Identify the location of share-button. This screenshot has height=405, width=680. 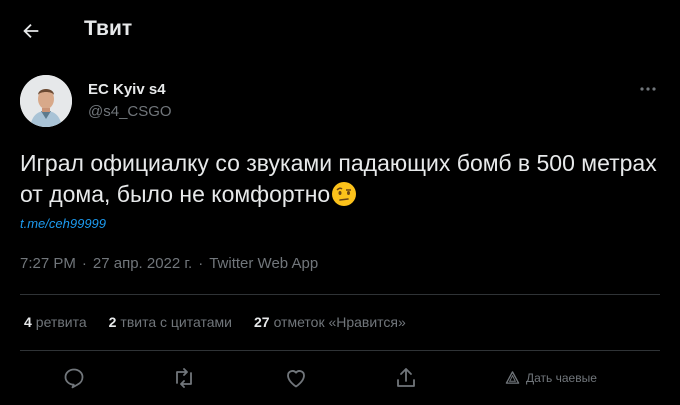
(406, 378).